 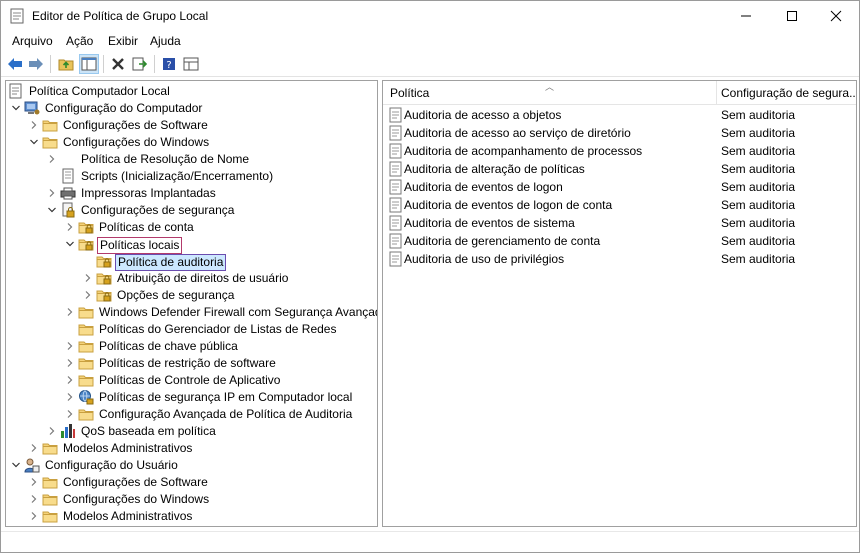 What do you see at coordinates (502, 241) in the screenshot?
I see `policy-name: Auditoria de gerenciamento de conta` at bounding box center [502, 241].